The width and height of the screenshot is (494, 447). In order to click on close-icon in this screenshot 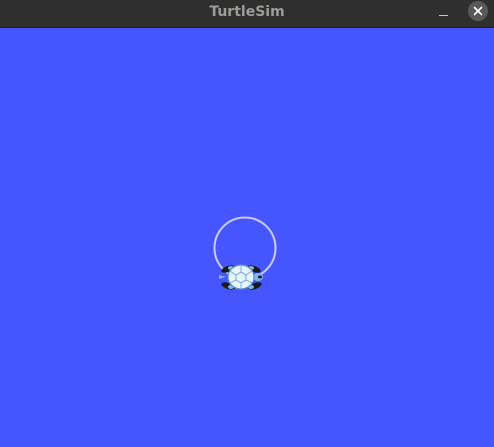, I will do `click(478, 11)`.